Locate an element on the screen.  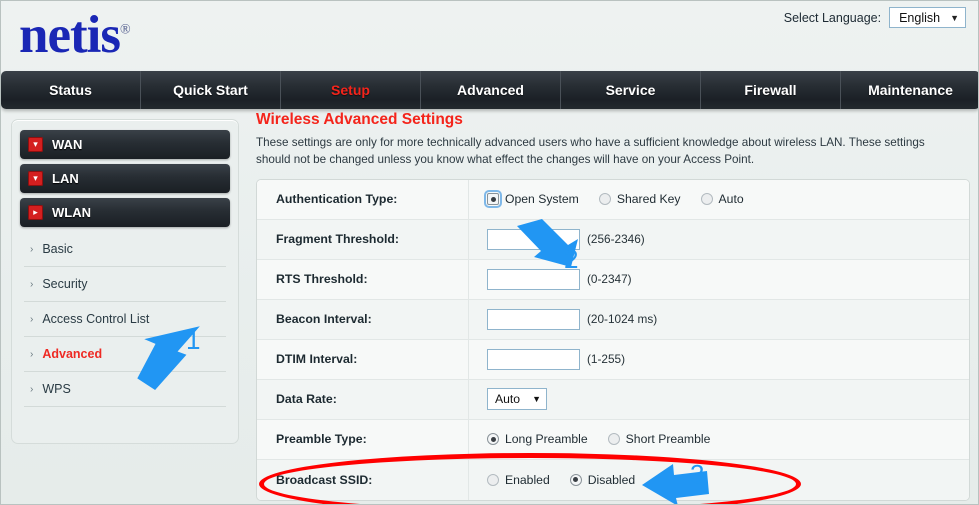
sidebar-item-label: WPS is located at coordinates (56, 389).